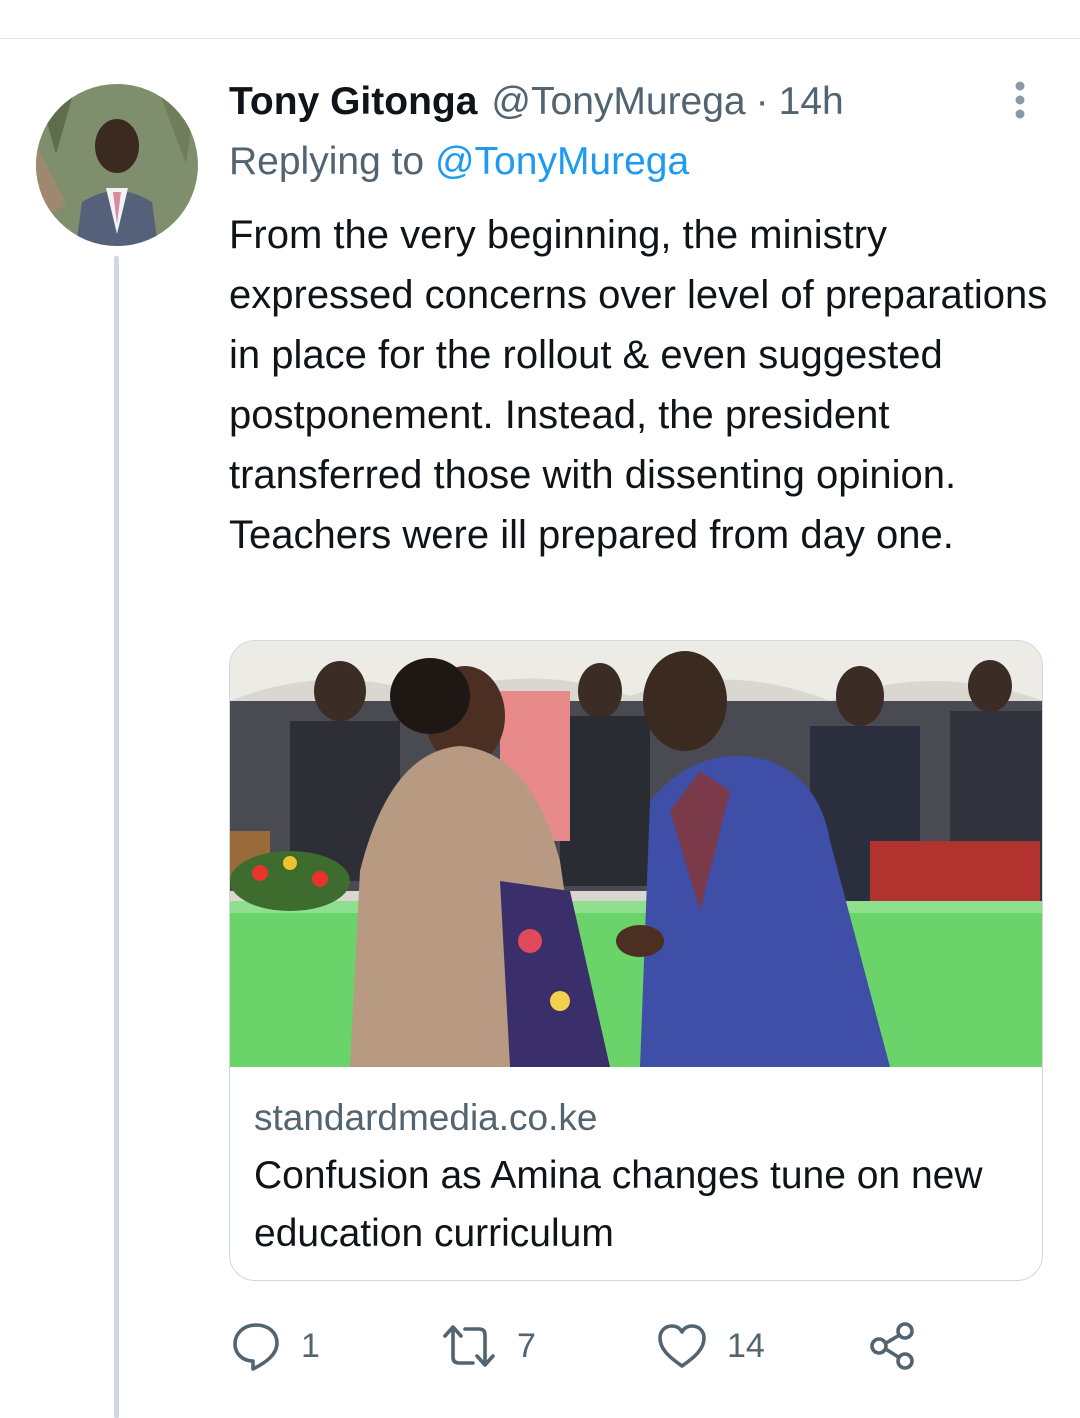 The width and height of the screenshot is (1080, 1418). I want to click on more-vertical-icon, so click(1020, 100).